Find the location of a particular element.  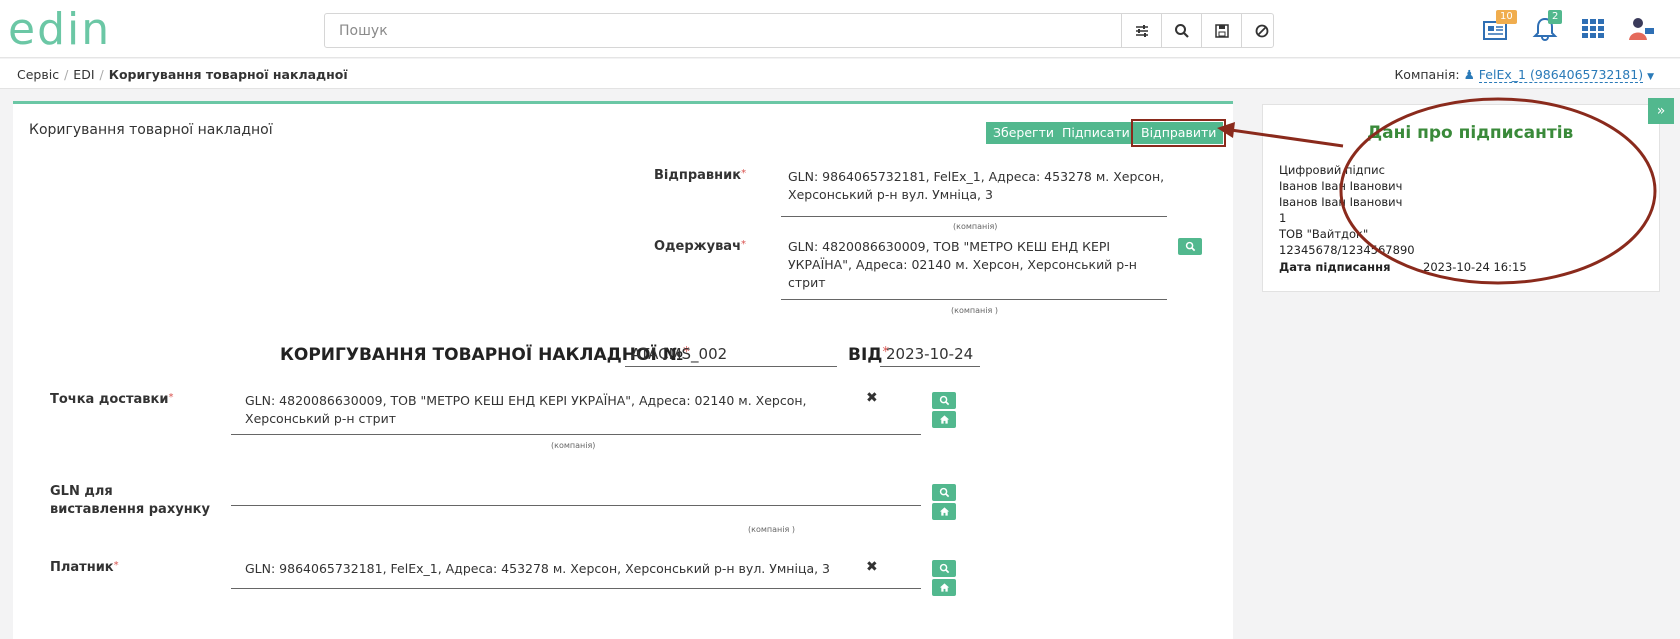

news-button: 10 is located at coordinates (1497, 28).